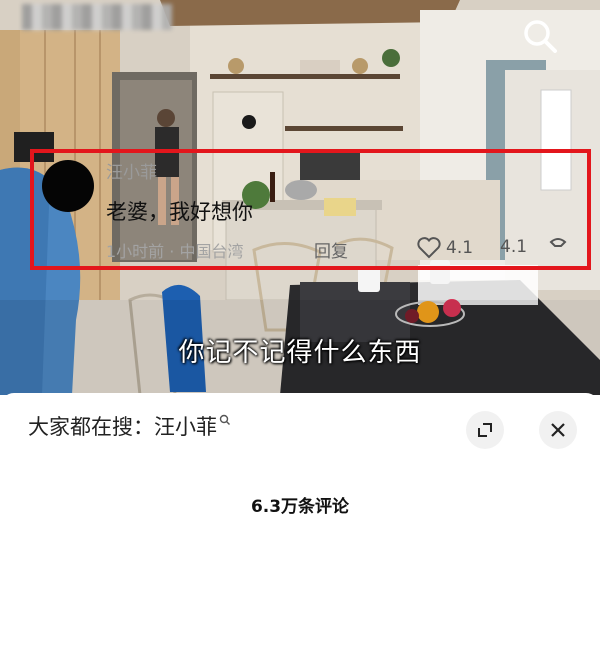  What do you see at coordinates (131, 170) in the screenshot?
I see `comment-username: 汪小菲` at bounding box center [131, 170].